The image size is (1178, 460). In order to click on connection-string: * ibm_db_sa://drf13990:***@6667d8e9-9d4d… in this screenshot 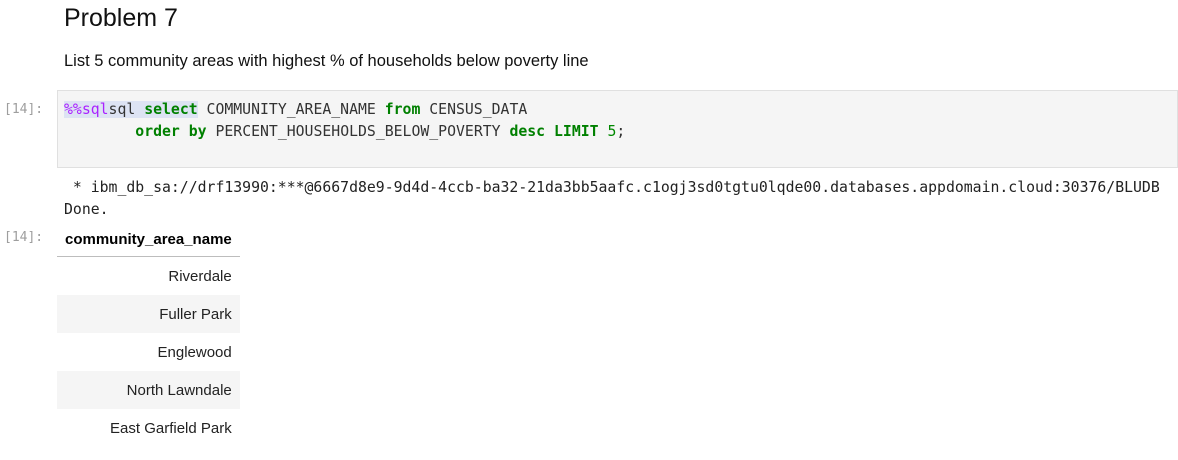, I will do `click(612, 187)`.